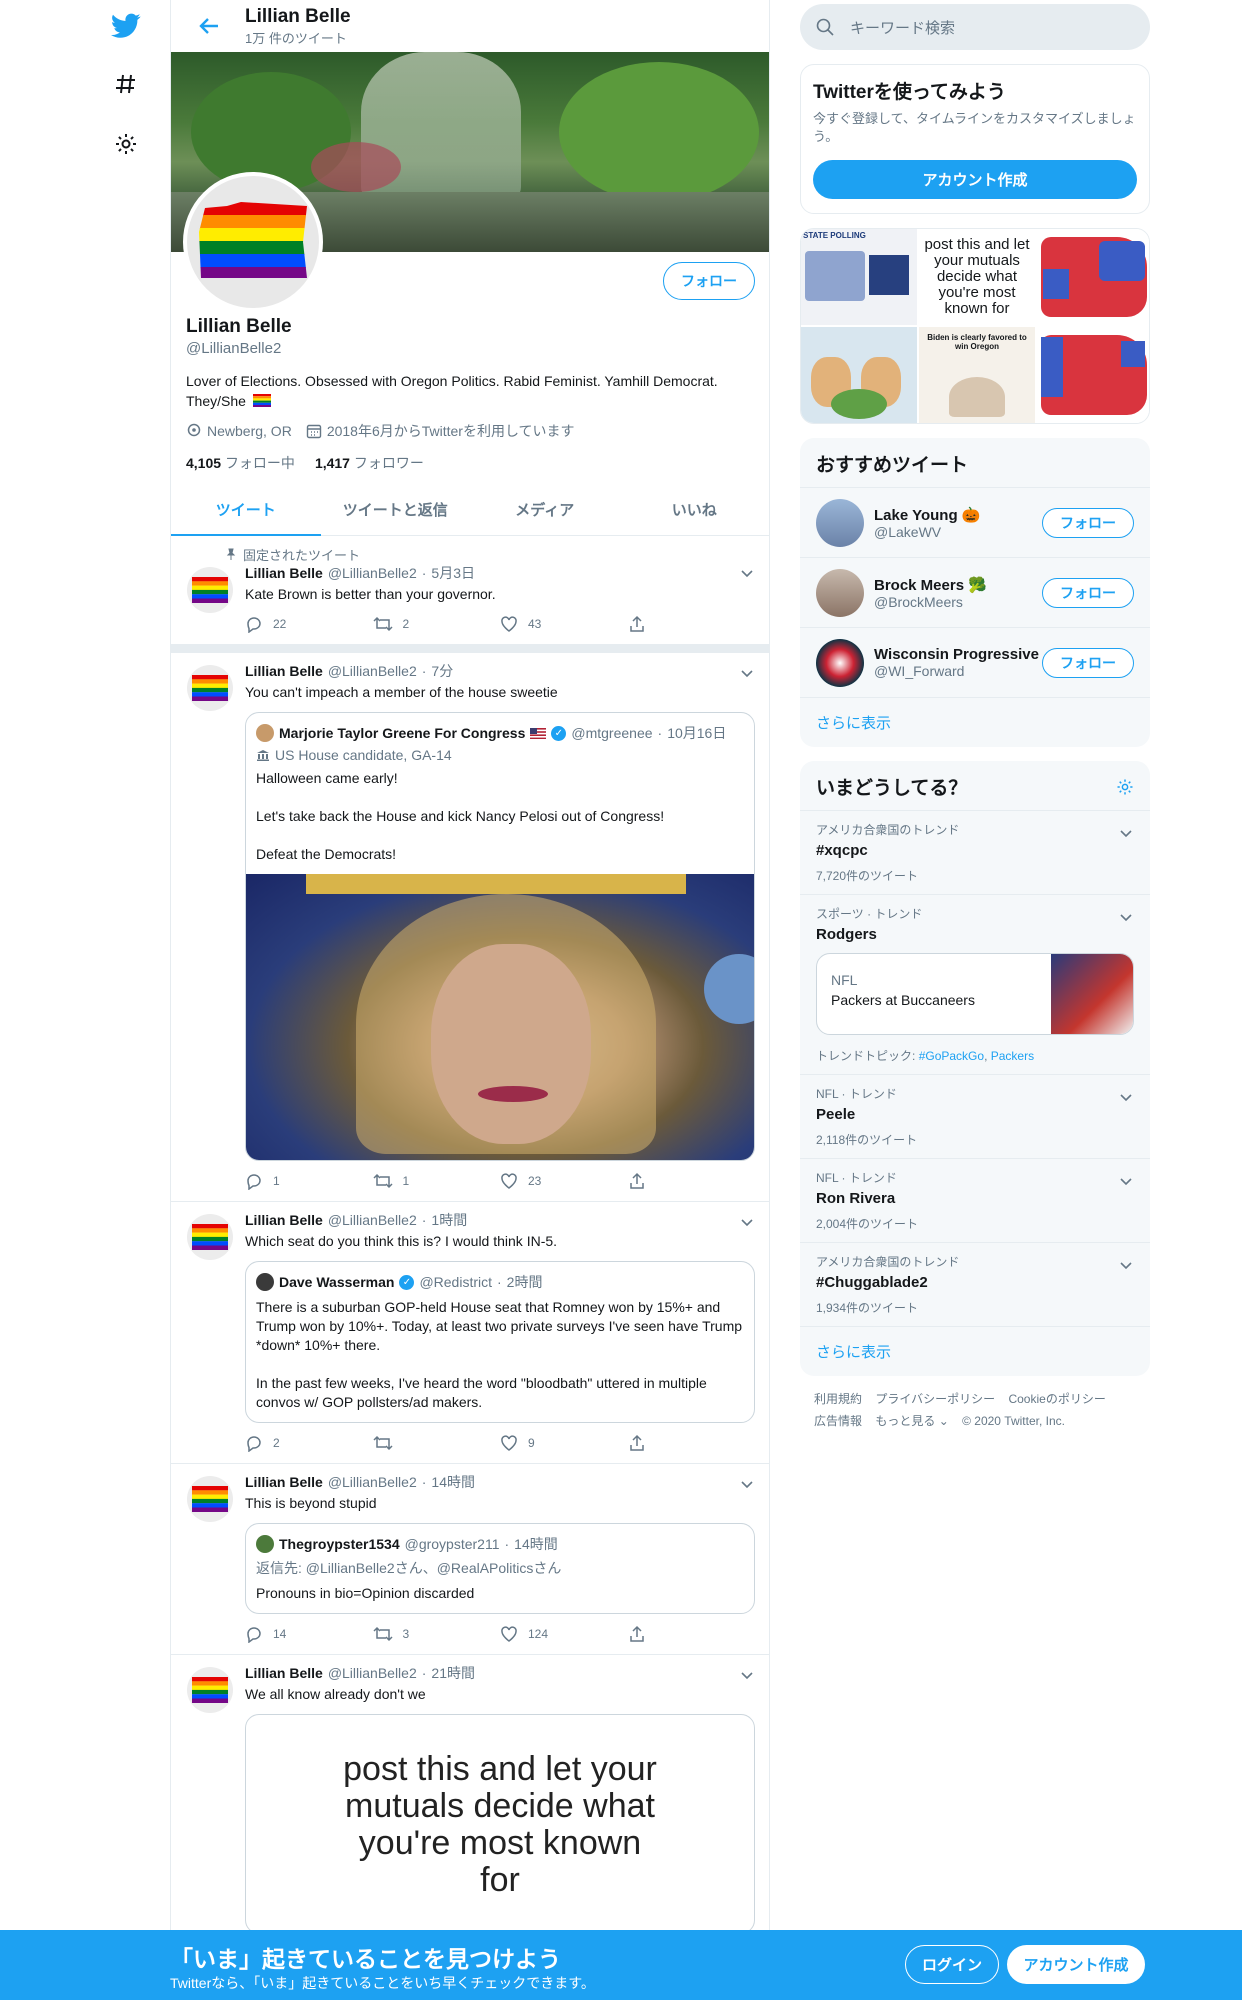 The image size is (1242, 2000). Describe the element at coordinates (436, 624) in the screenshot. I see `retweet-button: 2` at that location.